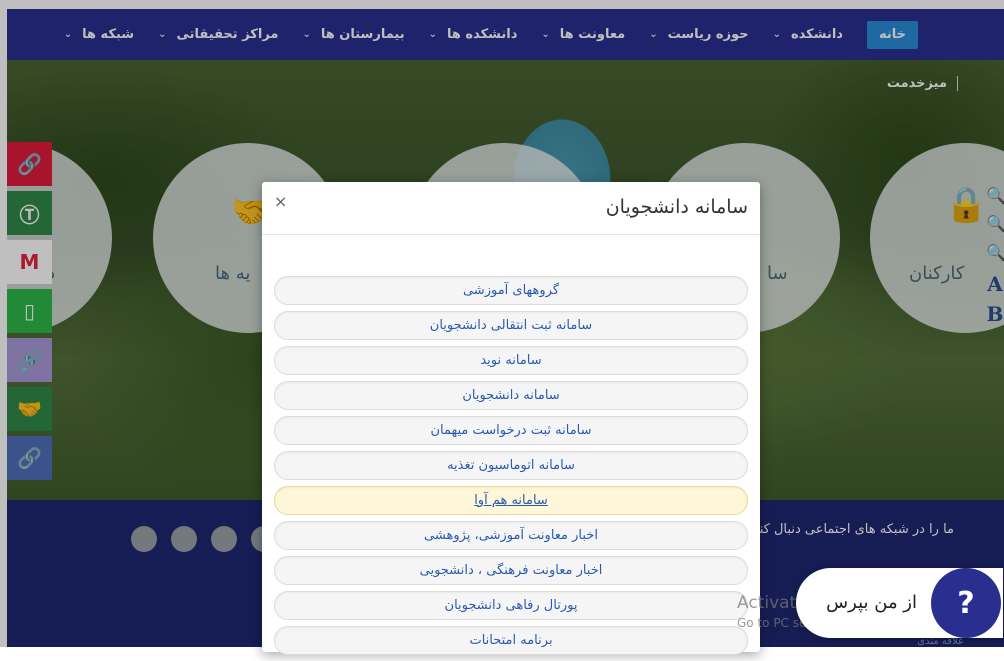  I want to click on close-icon: ×, so click(280, 201).